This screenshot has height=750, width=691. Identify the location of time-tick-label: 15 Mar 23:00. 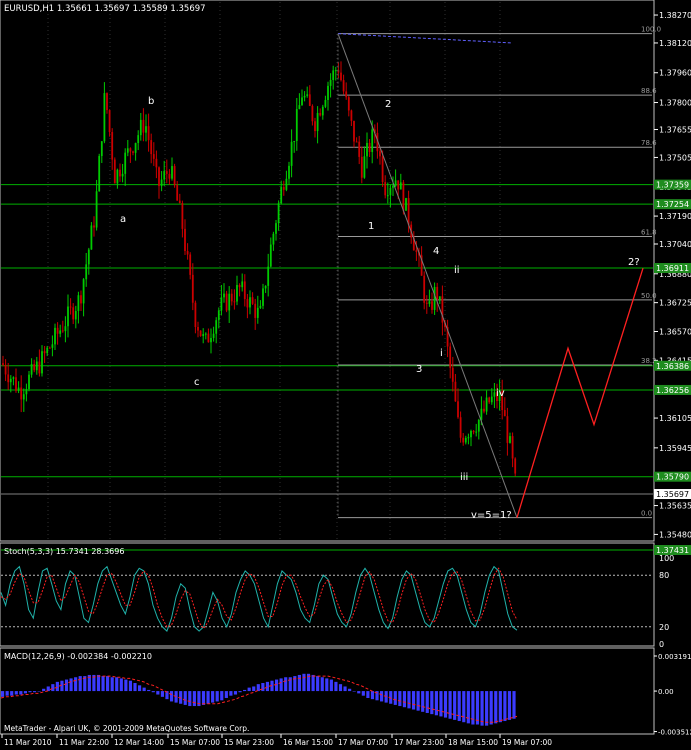
(249, 742).